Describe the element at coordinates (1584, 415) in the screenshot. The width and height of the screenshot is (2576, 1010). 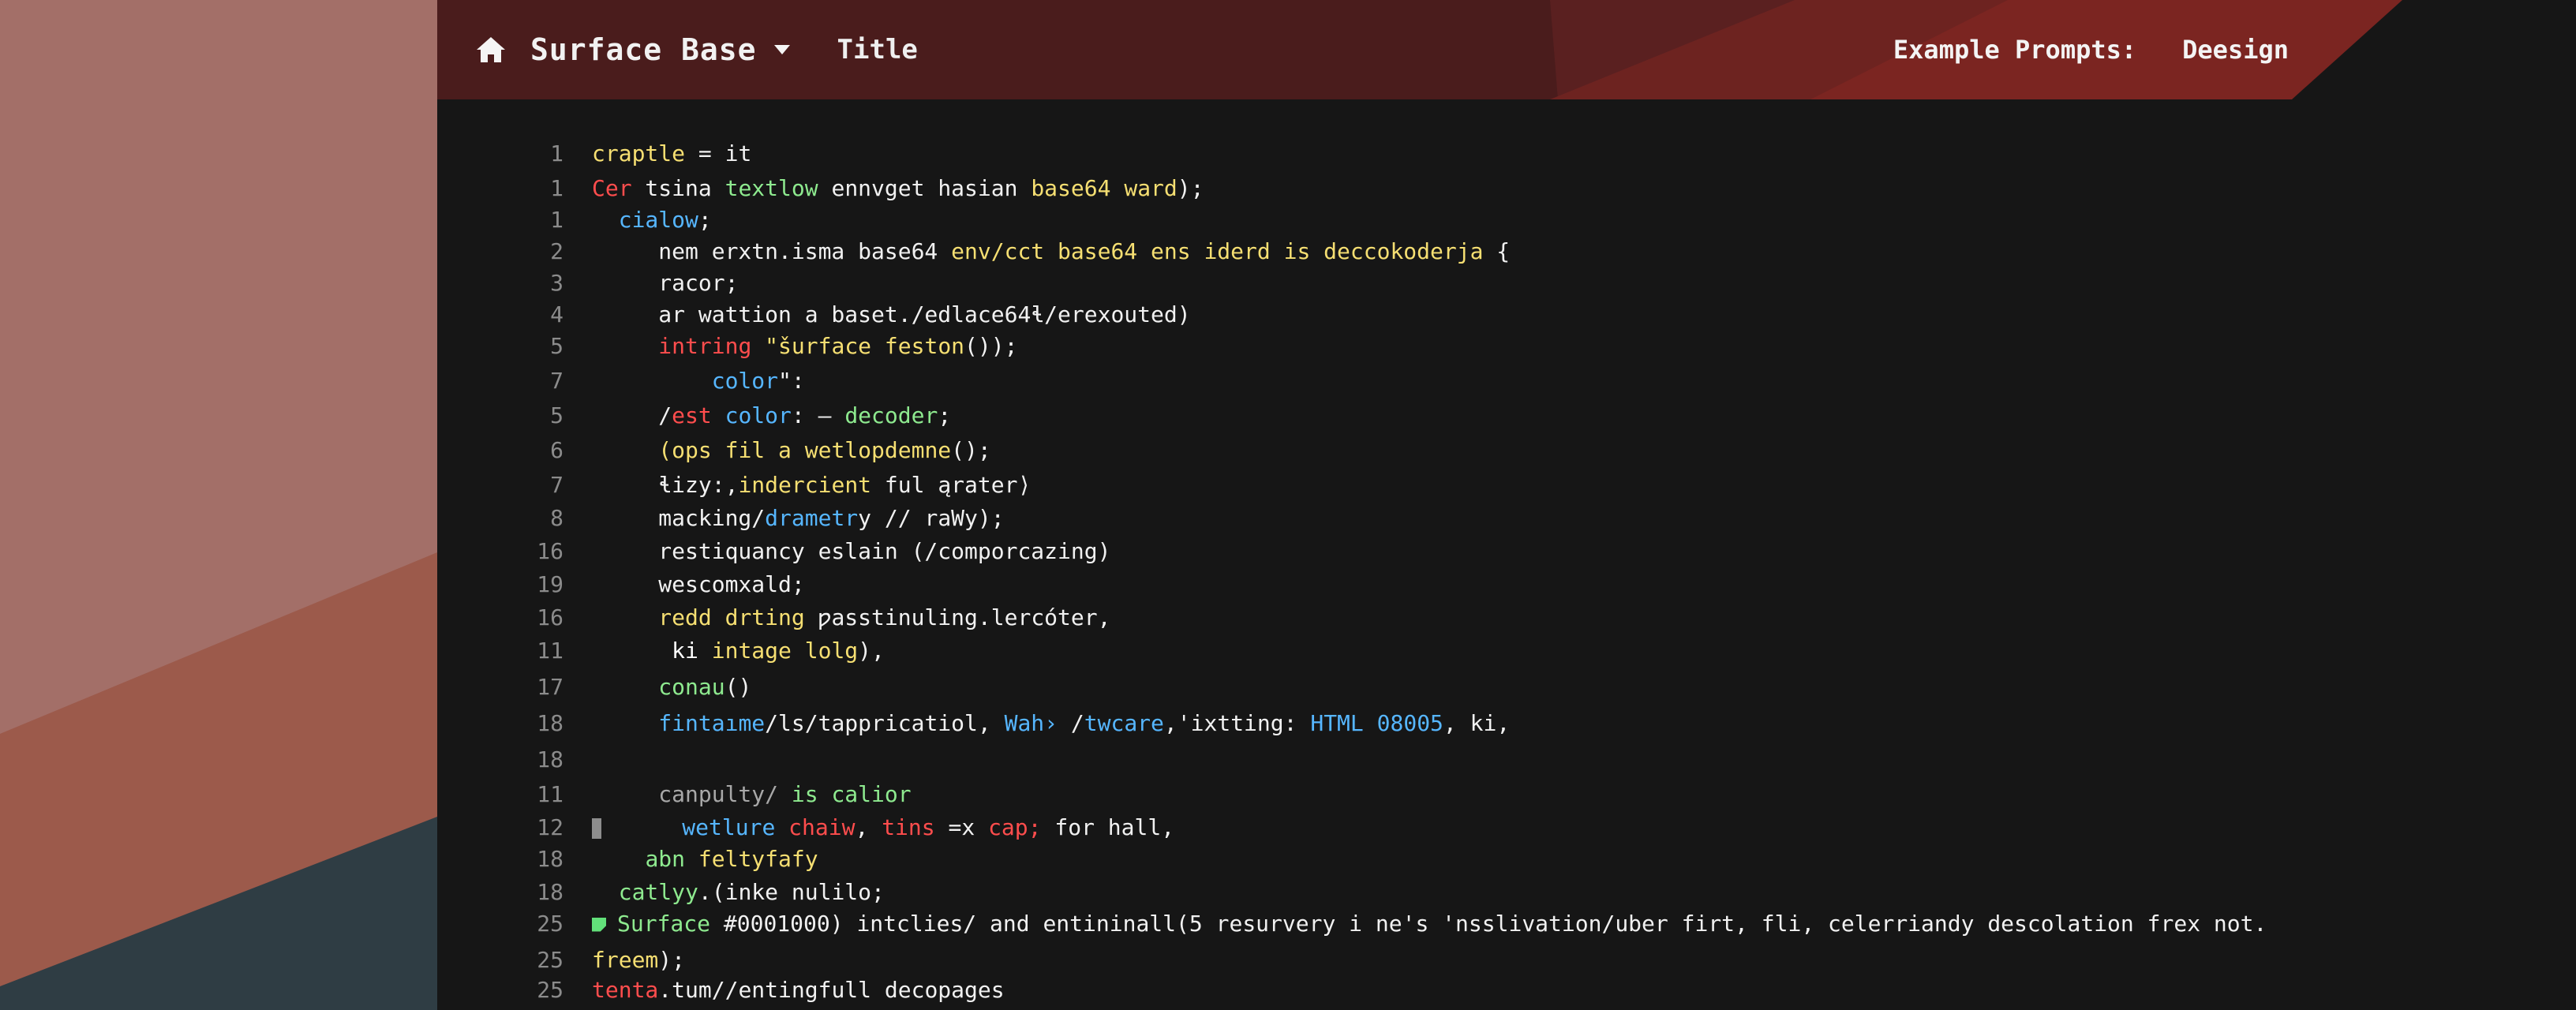
I see `code-content: /est color: – decoder;` at that location.